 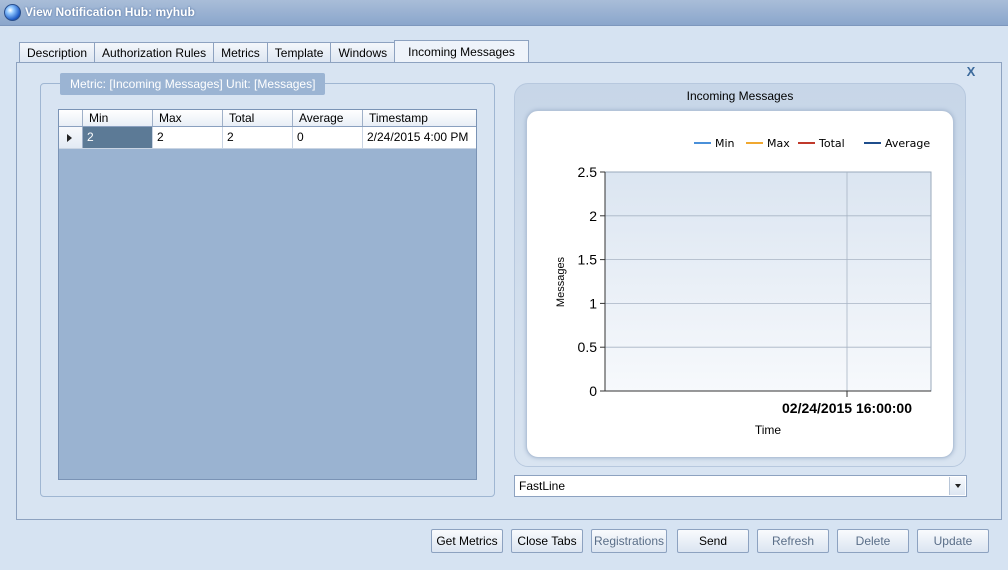 I want to click on column-header-max: Max, so click(x=188, y=118).